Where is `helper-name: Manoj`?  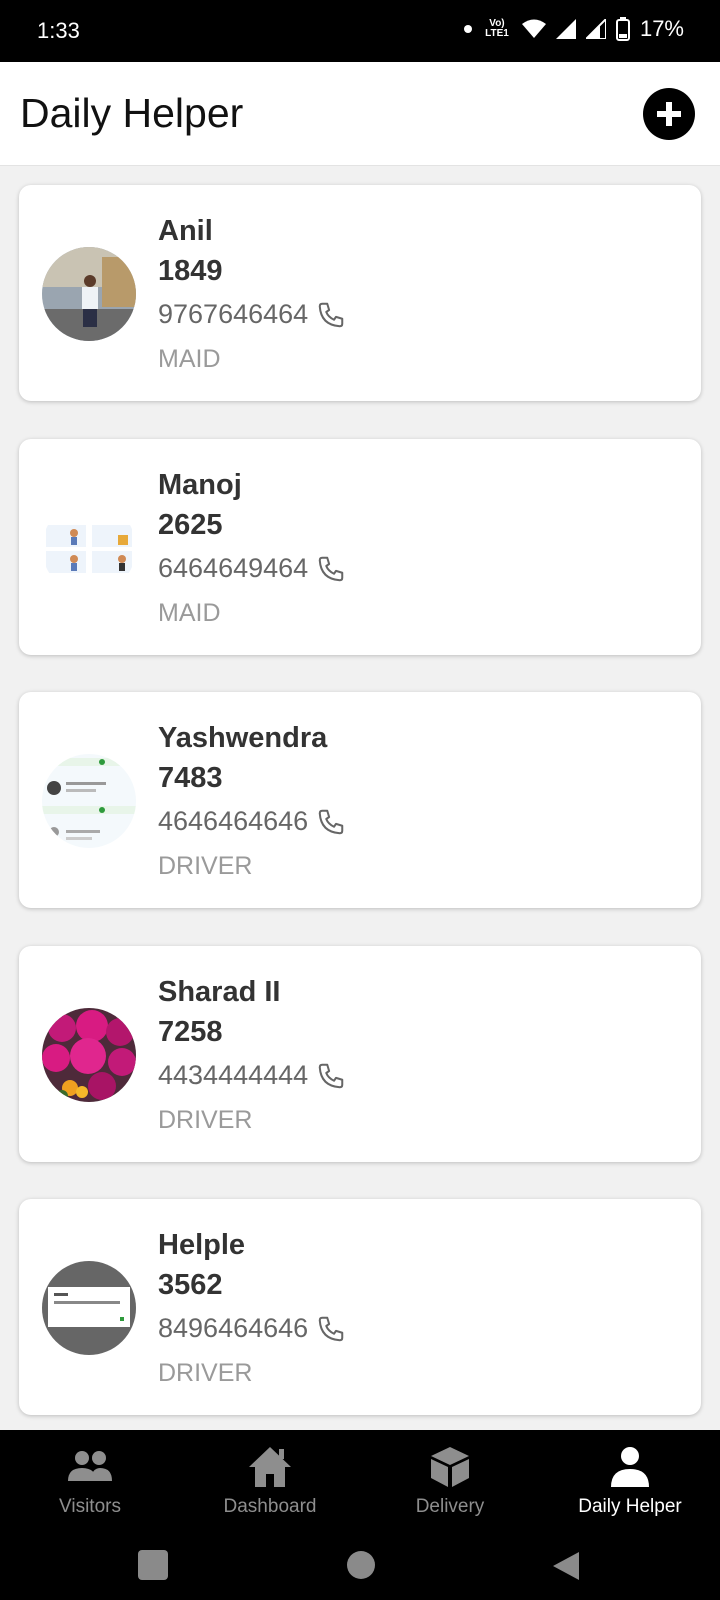
helper-name: Manoj is located at coordinates (200, 485).